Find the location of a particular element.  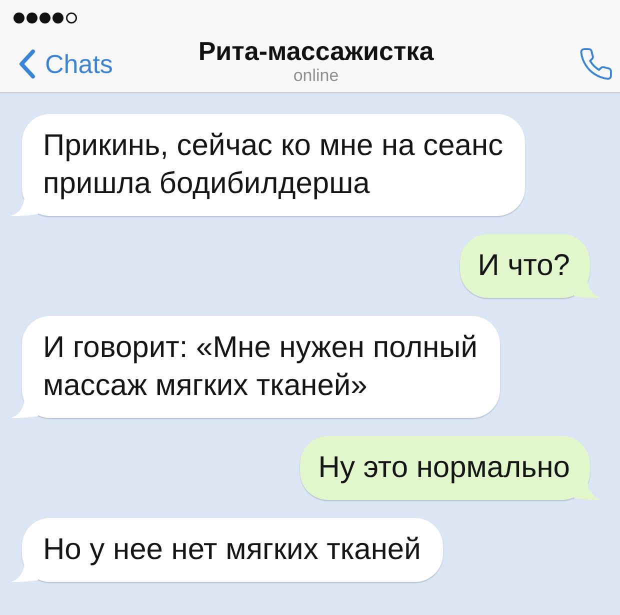

contact-status: online is located at coordinates (316, 76).